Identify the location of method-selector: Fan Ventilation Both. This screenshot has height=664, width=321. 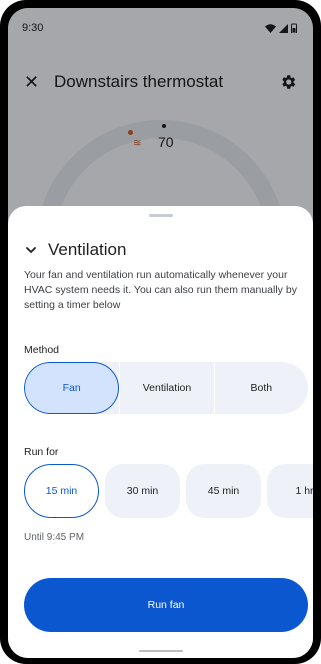
(166, 388).